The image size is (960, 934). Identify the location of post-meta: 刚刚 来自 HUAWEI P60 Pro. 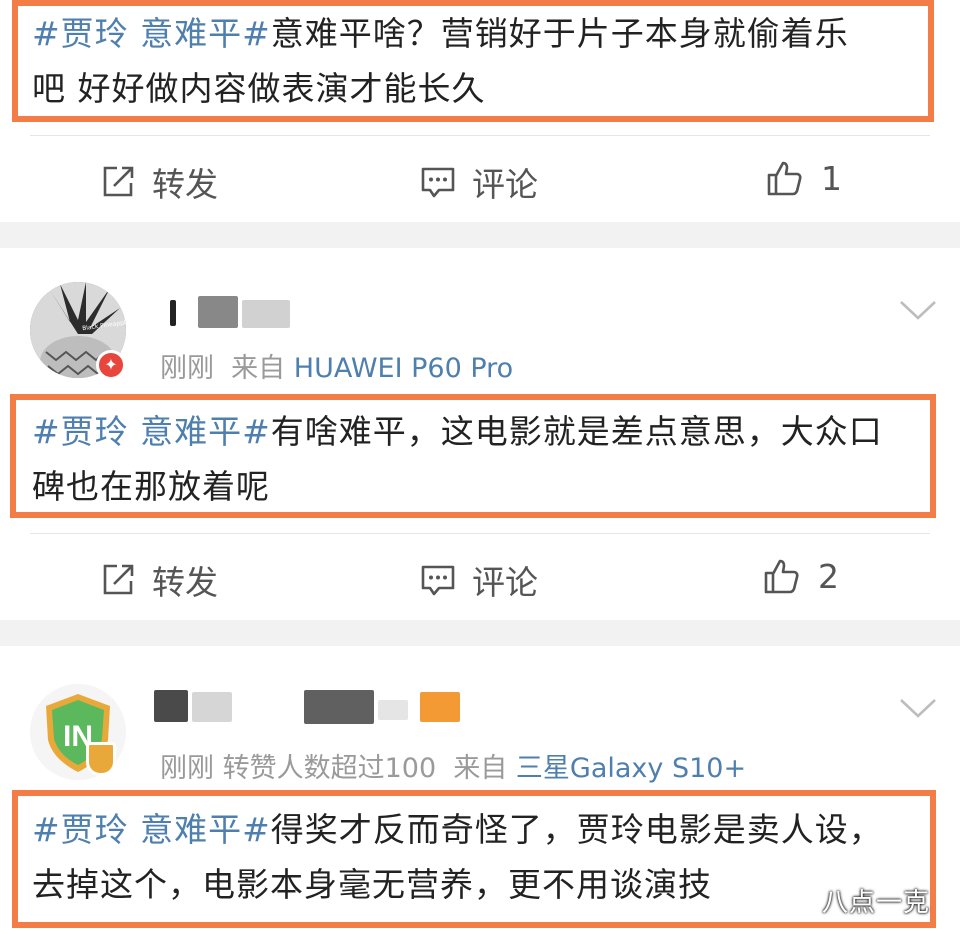
(336, 365).